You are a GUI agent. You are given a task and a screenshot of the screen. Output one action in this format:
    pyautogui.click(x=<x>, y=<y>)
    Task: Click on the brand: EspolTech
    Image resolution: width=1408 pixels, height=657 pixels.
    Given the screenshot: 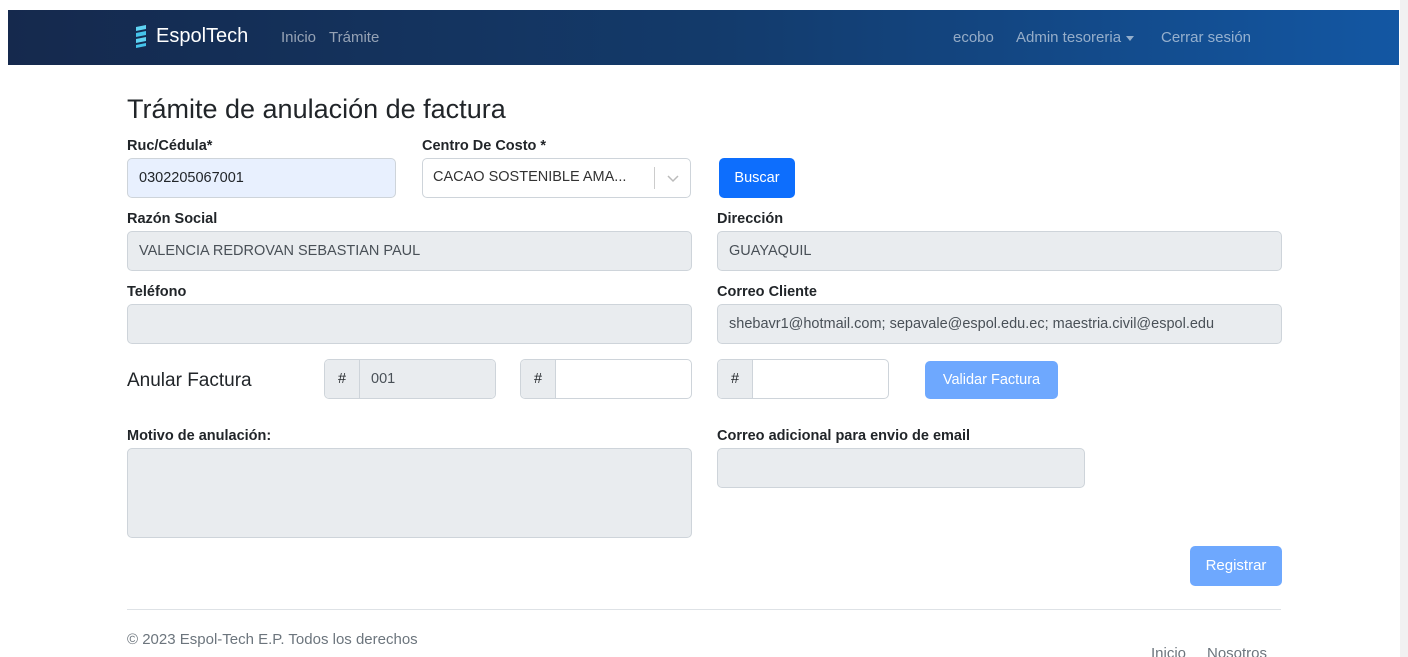 What is the action you would take?
    pyautogui.click(x=191, y=36)
    